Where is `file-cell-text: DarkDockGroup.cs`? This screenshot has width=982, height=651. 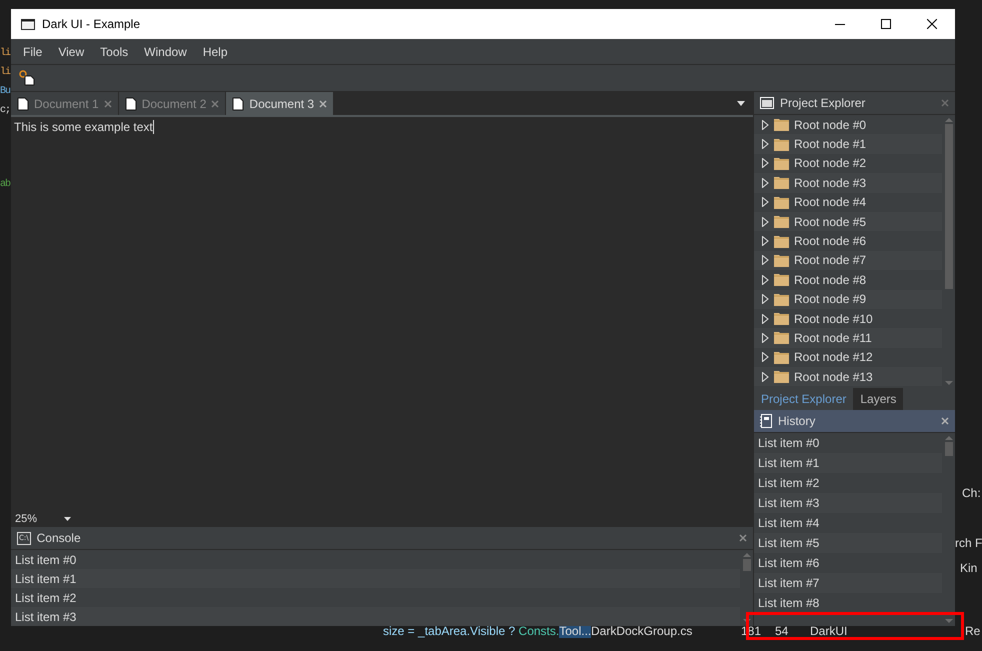 file-cell-text: DarkDockGroup.cs is located at coordinates (642, 631).